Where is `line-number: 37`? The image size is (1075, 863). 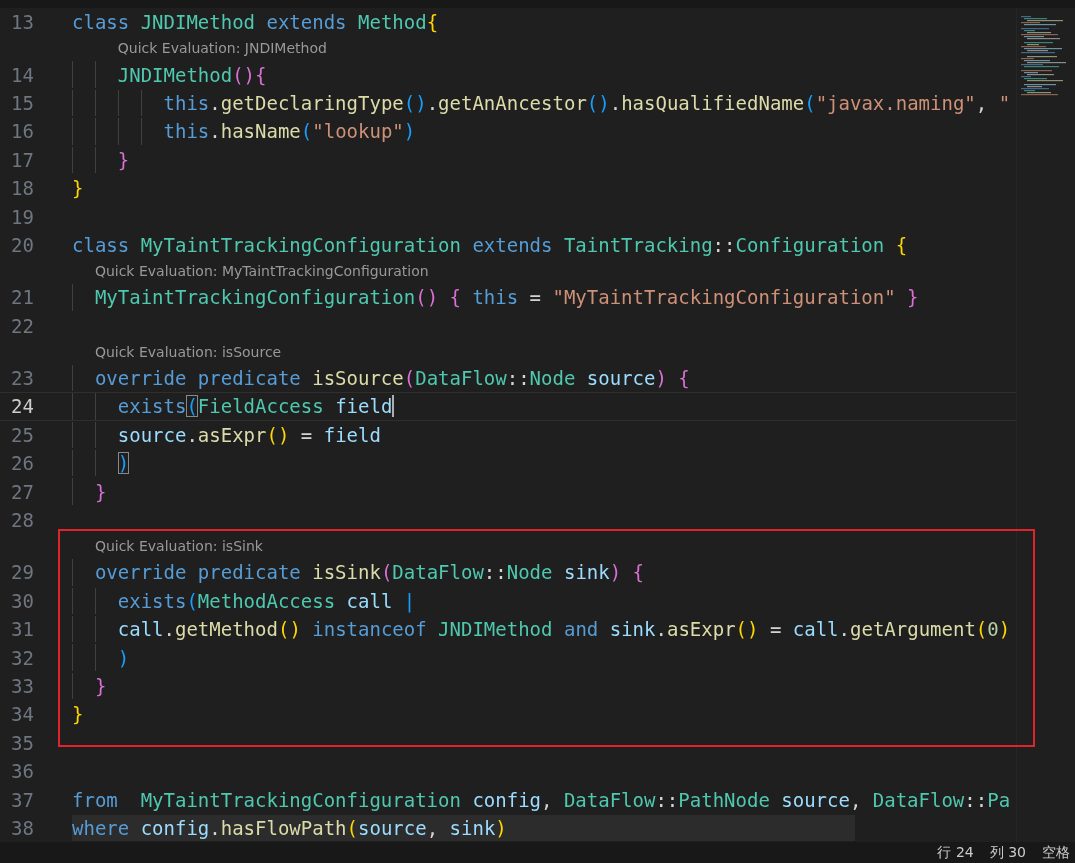 line-number: 37 is located at coordinates (22, 799).